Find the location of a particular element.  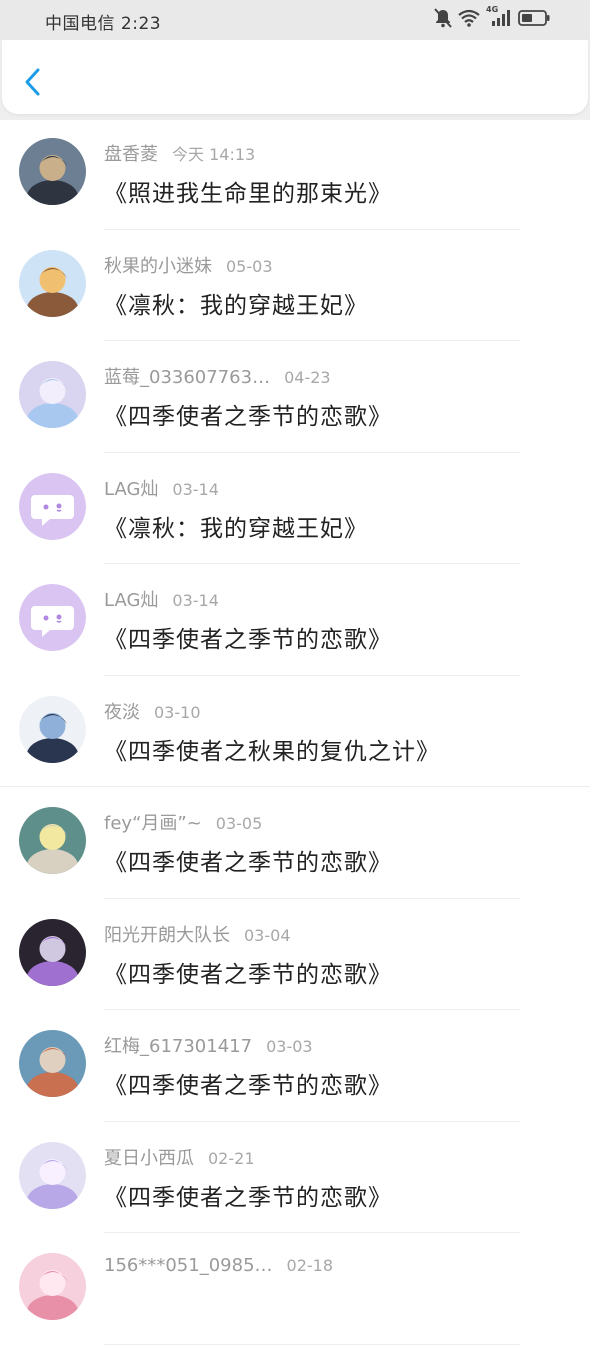

username: 盘香菱 is located at coordinates (131, 154).